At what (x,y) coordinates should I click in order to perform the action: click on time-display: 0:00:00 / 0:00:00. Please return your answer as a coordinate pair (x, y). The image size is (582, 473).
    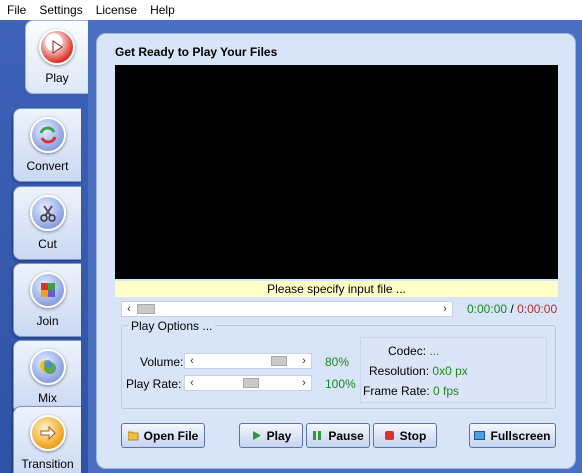
    Looking at the image, I should click on (512, 309).